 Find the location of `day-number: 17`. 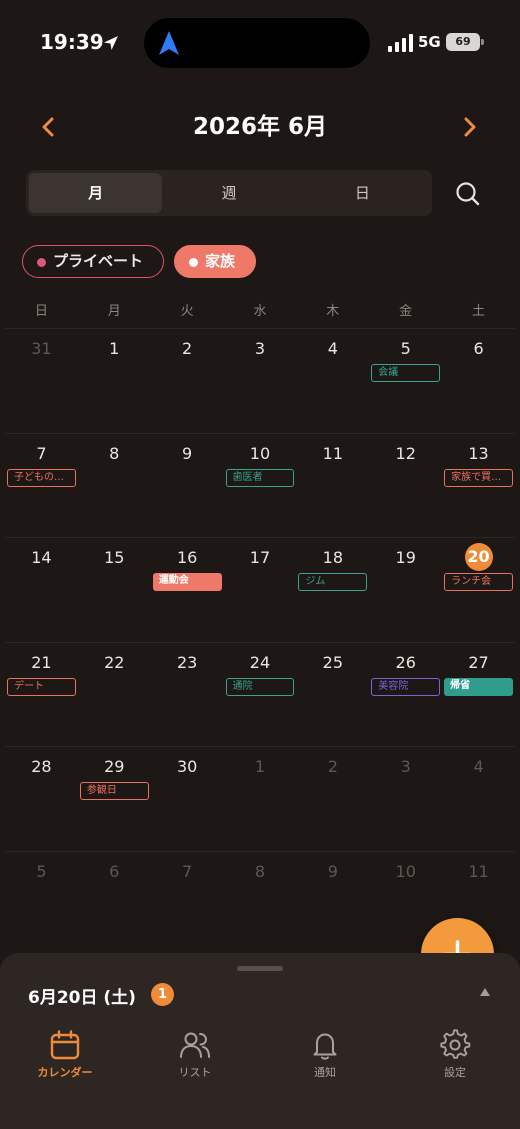

day-number: 17 is located at coordinates (260, 557).